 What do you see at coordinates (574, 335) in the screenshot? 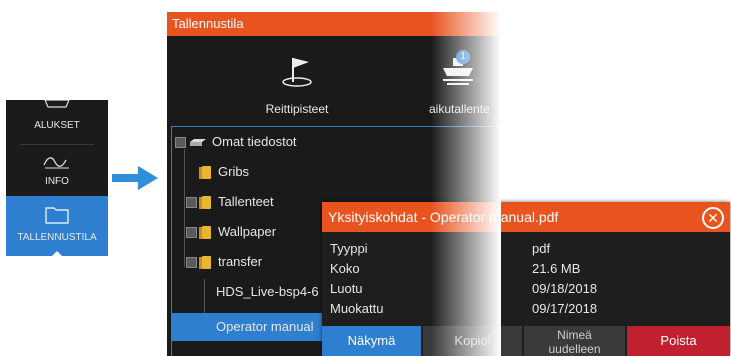
I see `rename-label-line1: Nimeä` at bounding box center [574, 335].